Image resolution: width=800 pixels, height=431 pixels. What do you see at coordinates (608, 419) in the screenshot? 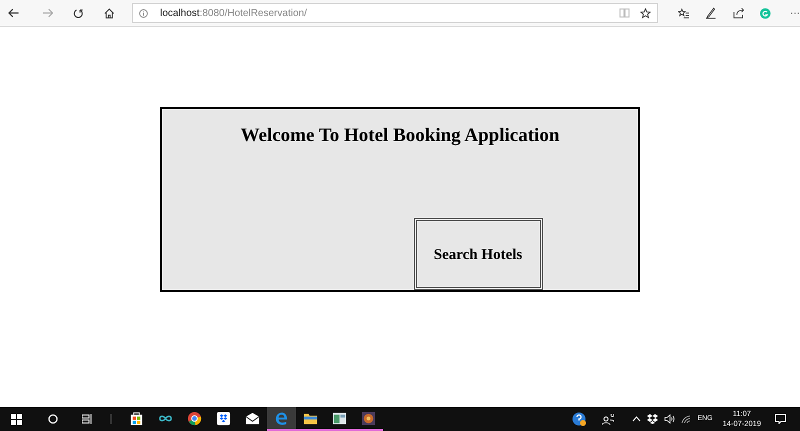
I see `people-icon` at bounding box center [608, 419].